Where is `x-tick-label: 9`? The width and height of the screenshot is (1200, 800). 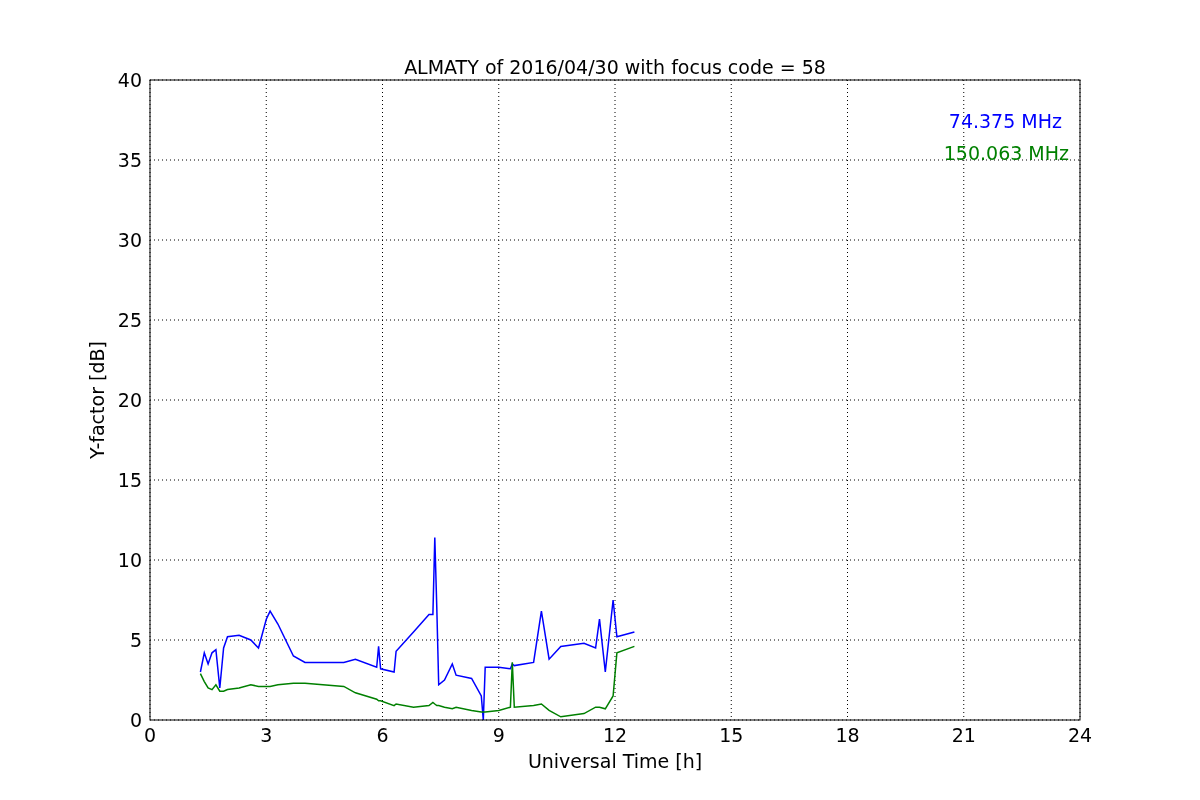 x-tick-label: 9 is located at coordinates (498, 735).